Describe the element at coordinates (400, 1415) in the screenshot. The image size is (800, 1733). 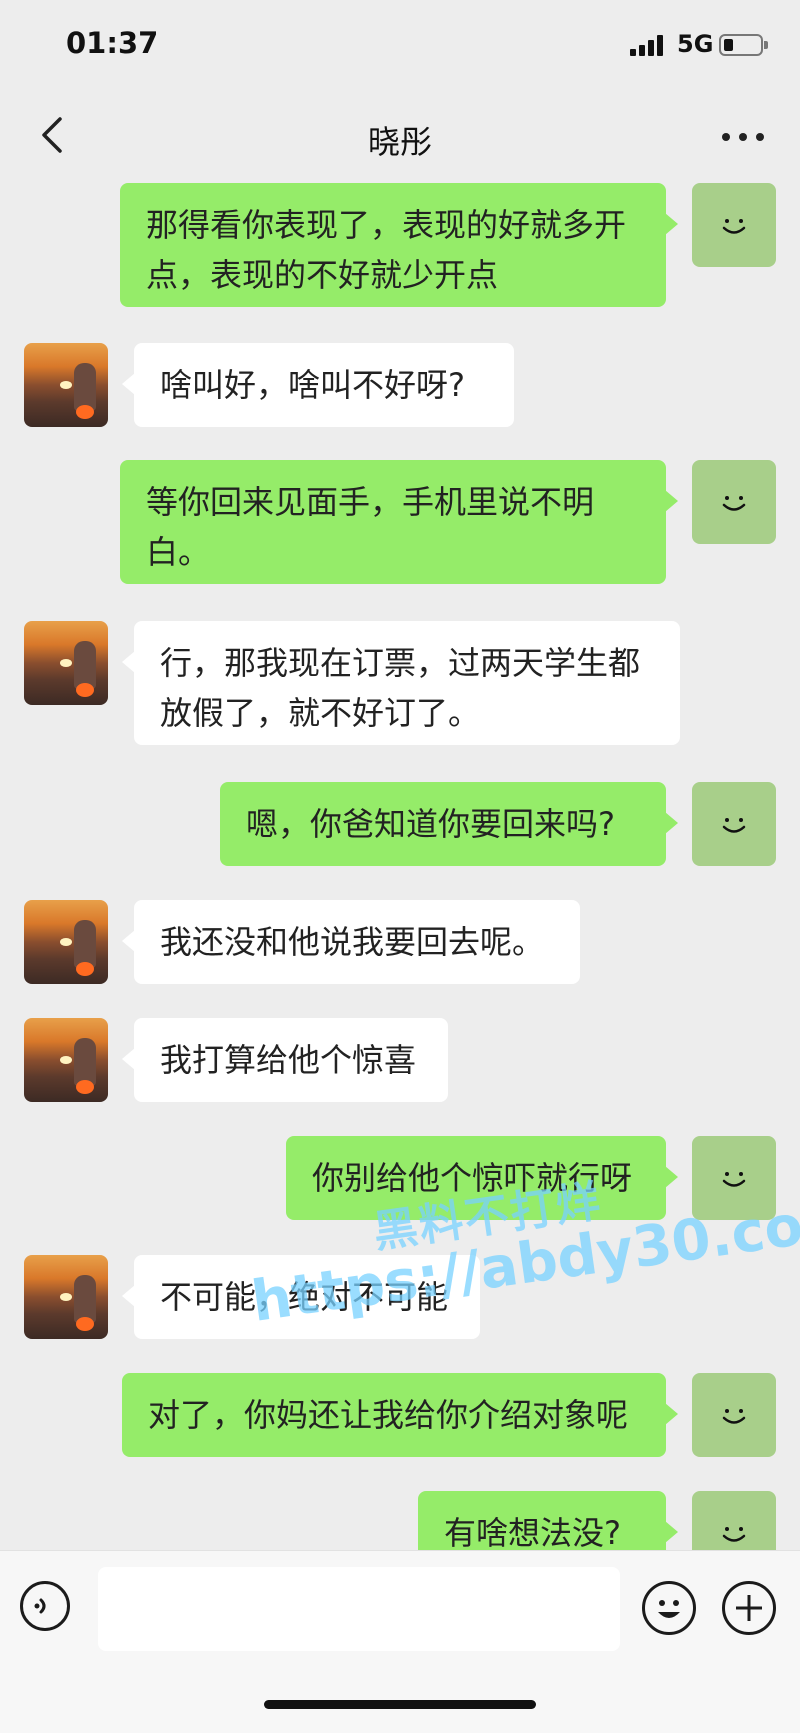
I see `message-bubble-outgoing: 对了，你妈还让我给你介绍对象呢` at that location.